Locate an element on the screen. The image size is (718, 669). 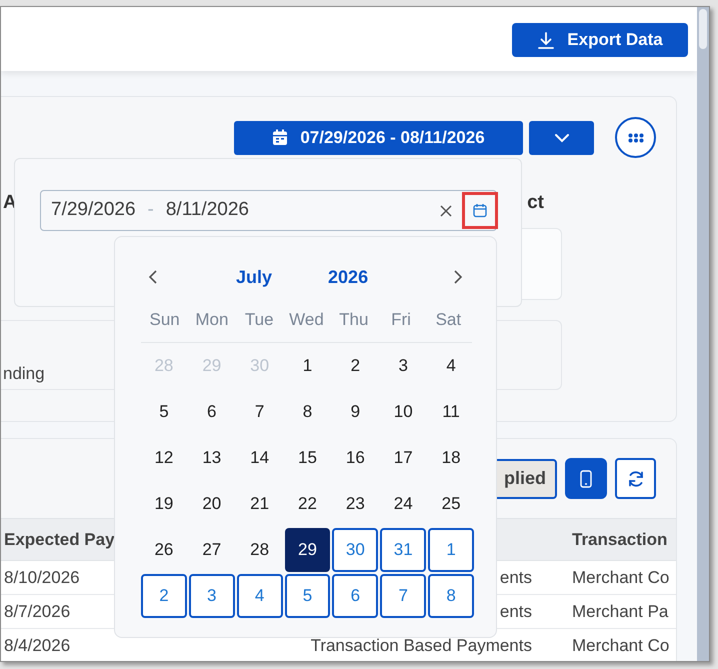
apps-button is located at coordinates (635, 137).